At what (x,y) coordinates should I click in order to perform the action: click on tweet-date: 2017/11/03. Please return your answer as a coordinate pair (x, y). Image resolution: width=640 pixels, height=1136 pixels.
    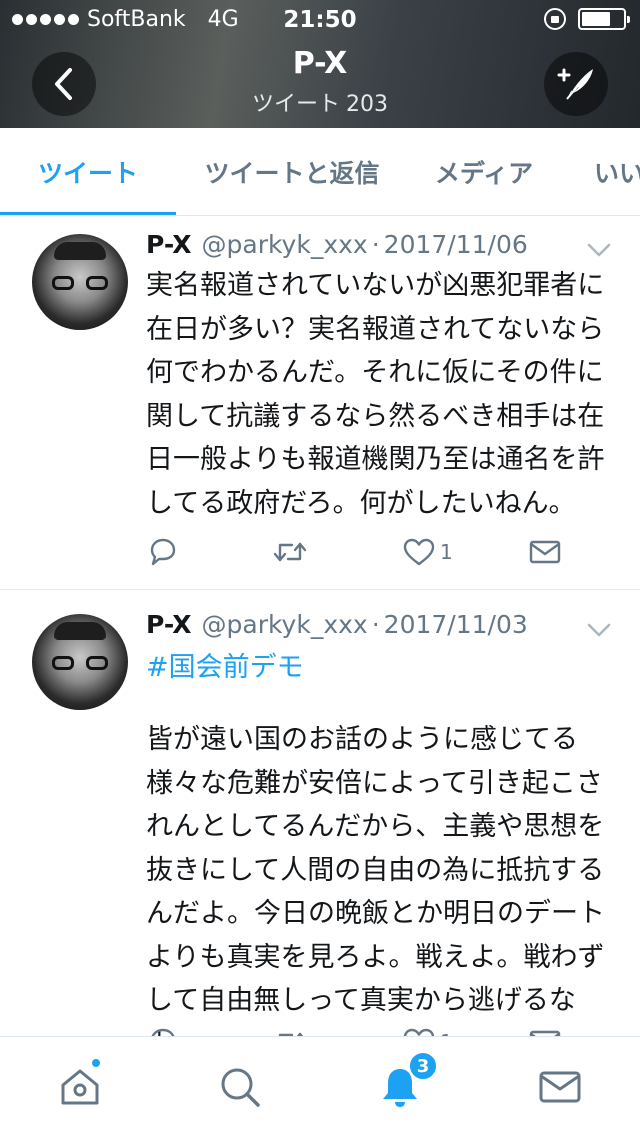
    Looking at the image, I should click on (456, 624).